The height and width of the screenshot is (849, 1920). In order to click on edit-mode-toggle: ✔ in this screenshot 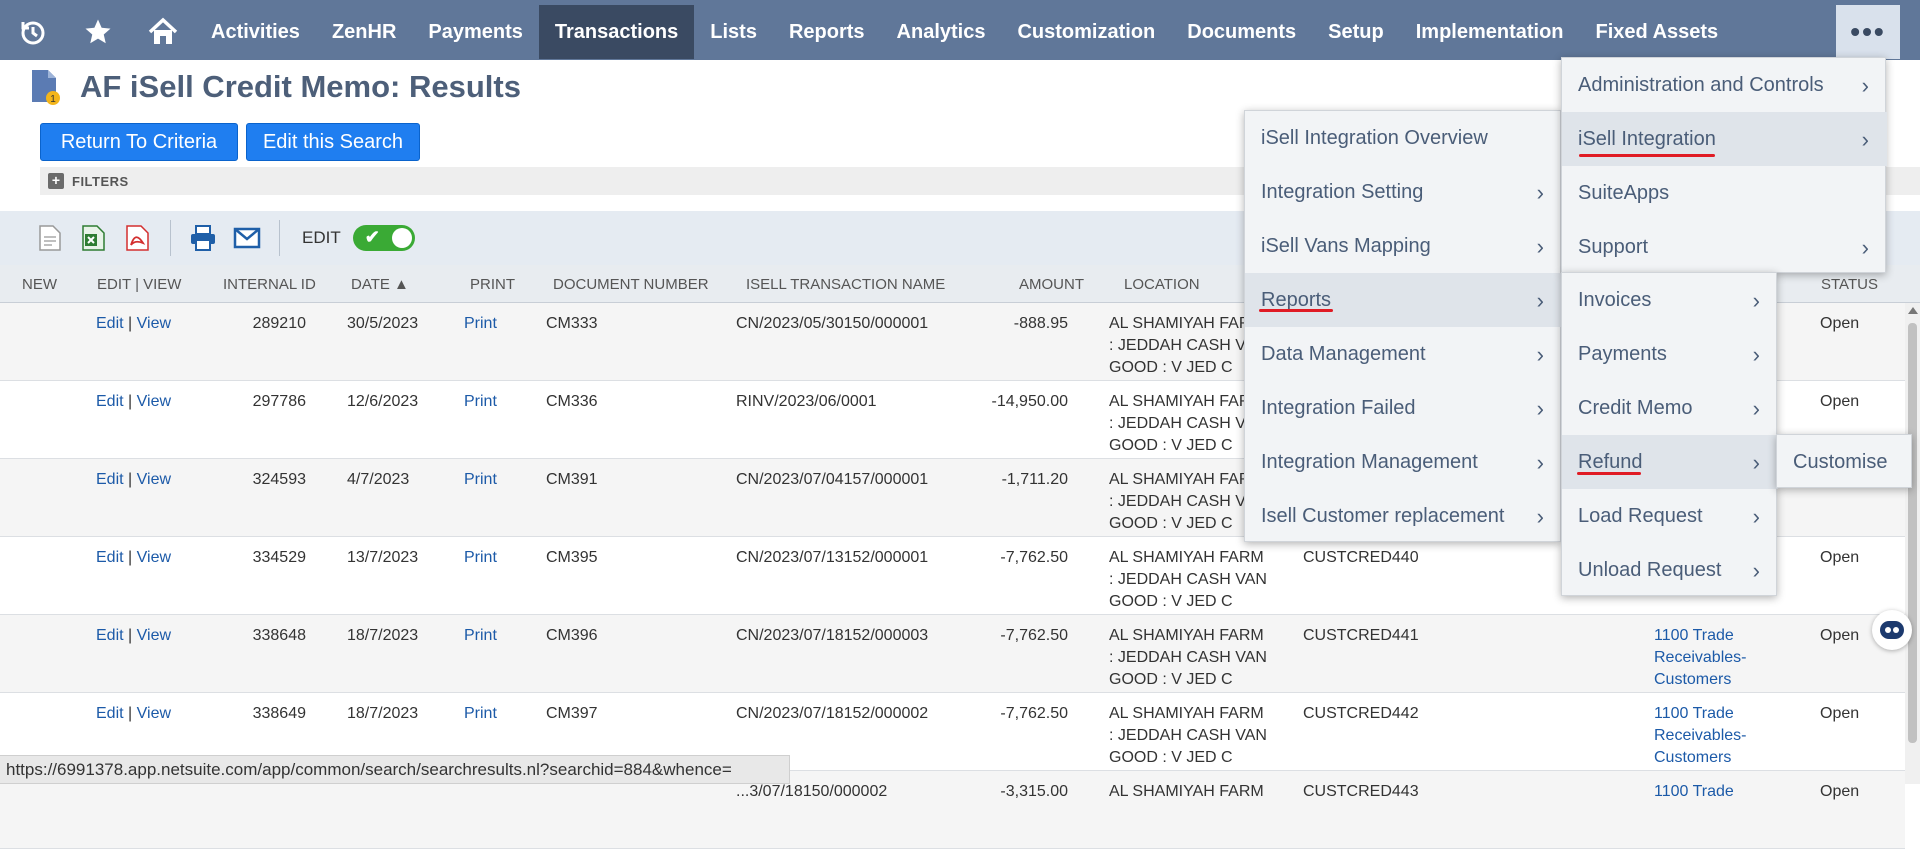, I will do `click(383, 238)`.